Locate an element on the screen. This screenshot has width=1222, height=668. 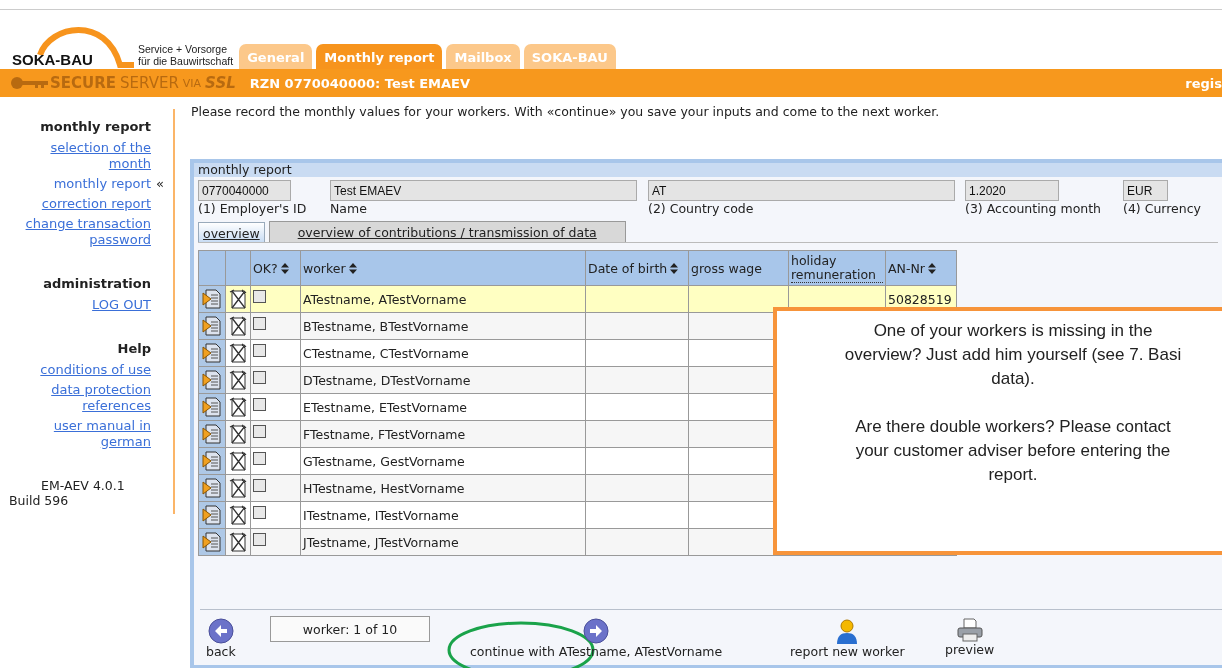
table-cell: BTestname, BTestVorname is located at coordinates (386, 326).